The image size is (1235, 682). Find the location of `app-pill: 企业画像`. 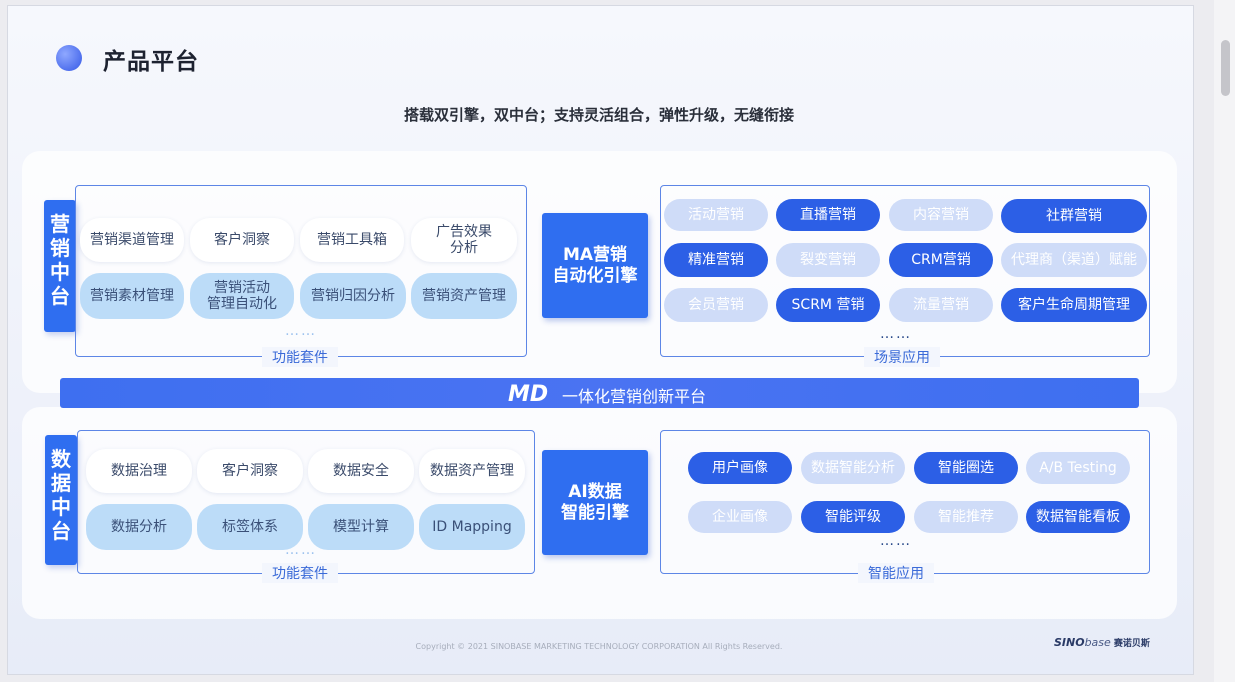

app-pill: 企业画像 is located at coordinates (740, 517).